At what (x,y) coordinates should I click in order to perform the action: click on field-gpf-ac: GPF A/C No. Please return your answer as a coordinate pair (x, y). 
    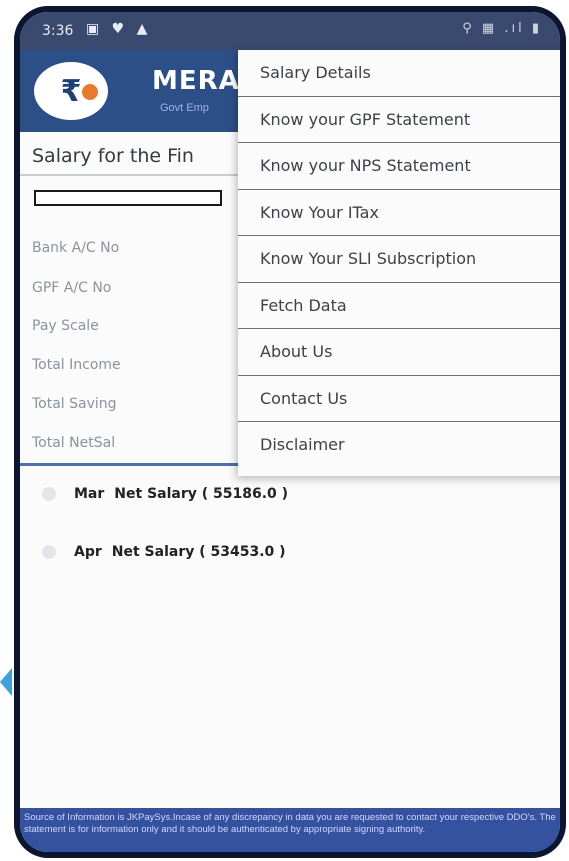
    Looking at the image, I should click on (72, 288).